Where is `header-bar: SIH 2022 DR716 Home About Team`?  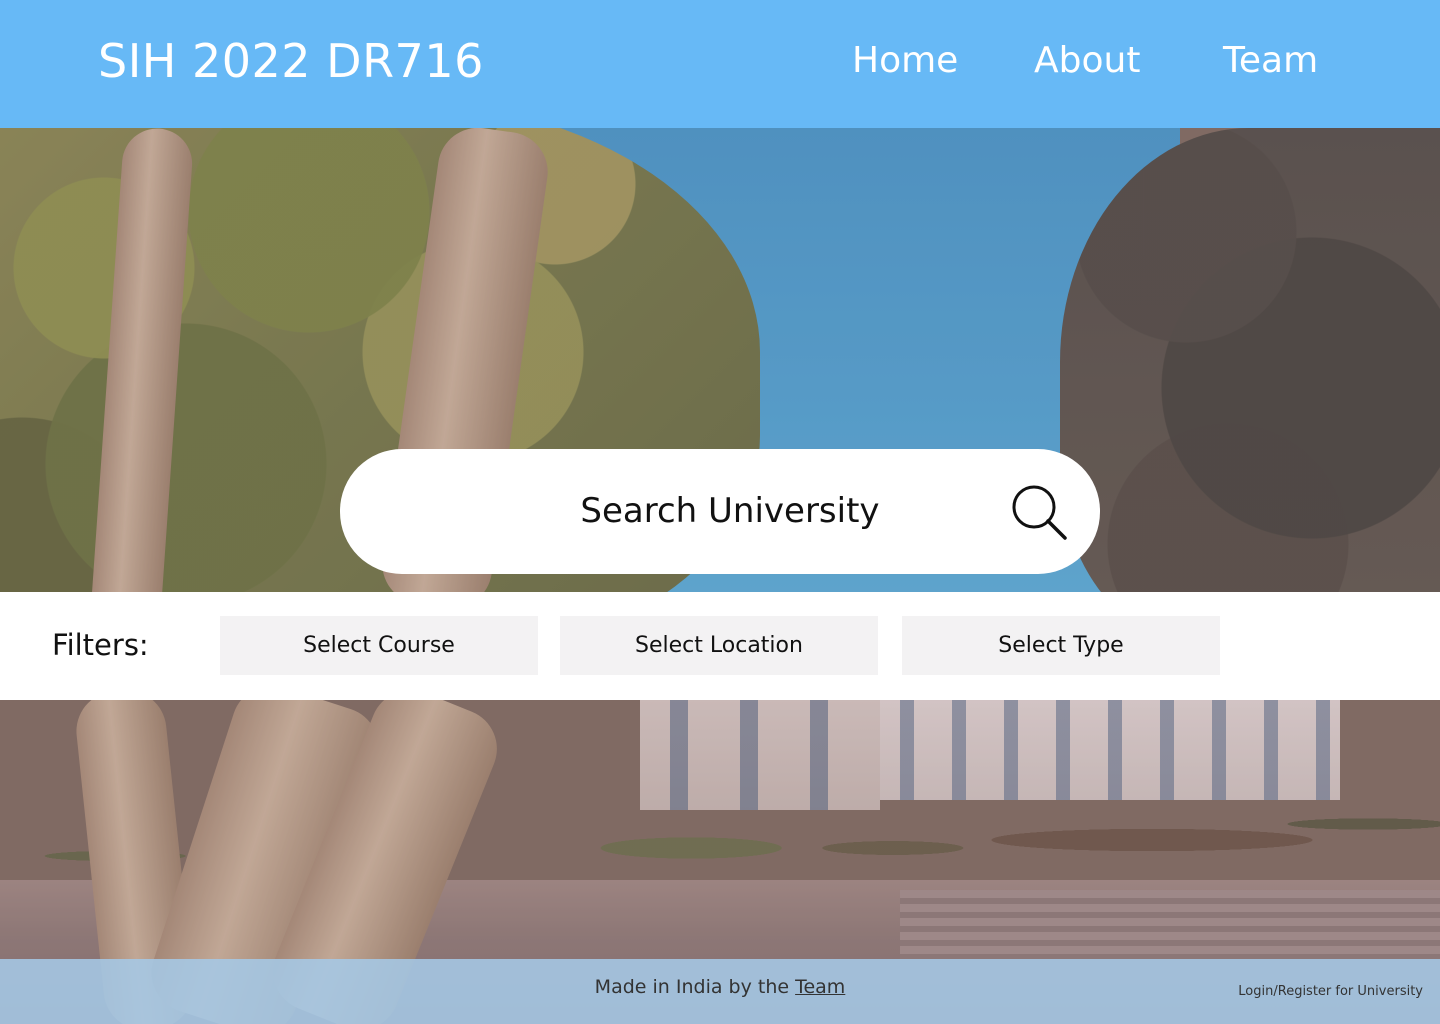
header-bar: SIH 2022 DR716 Home About Team is located at coordinates (720, 64).